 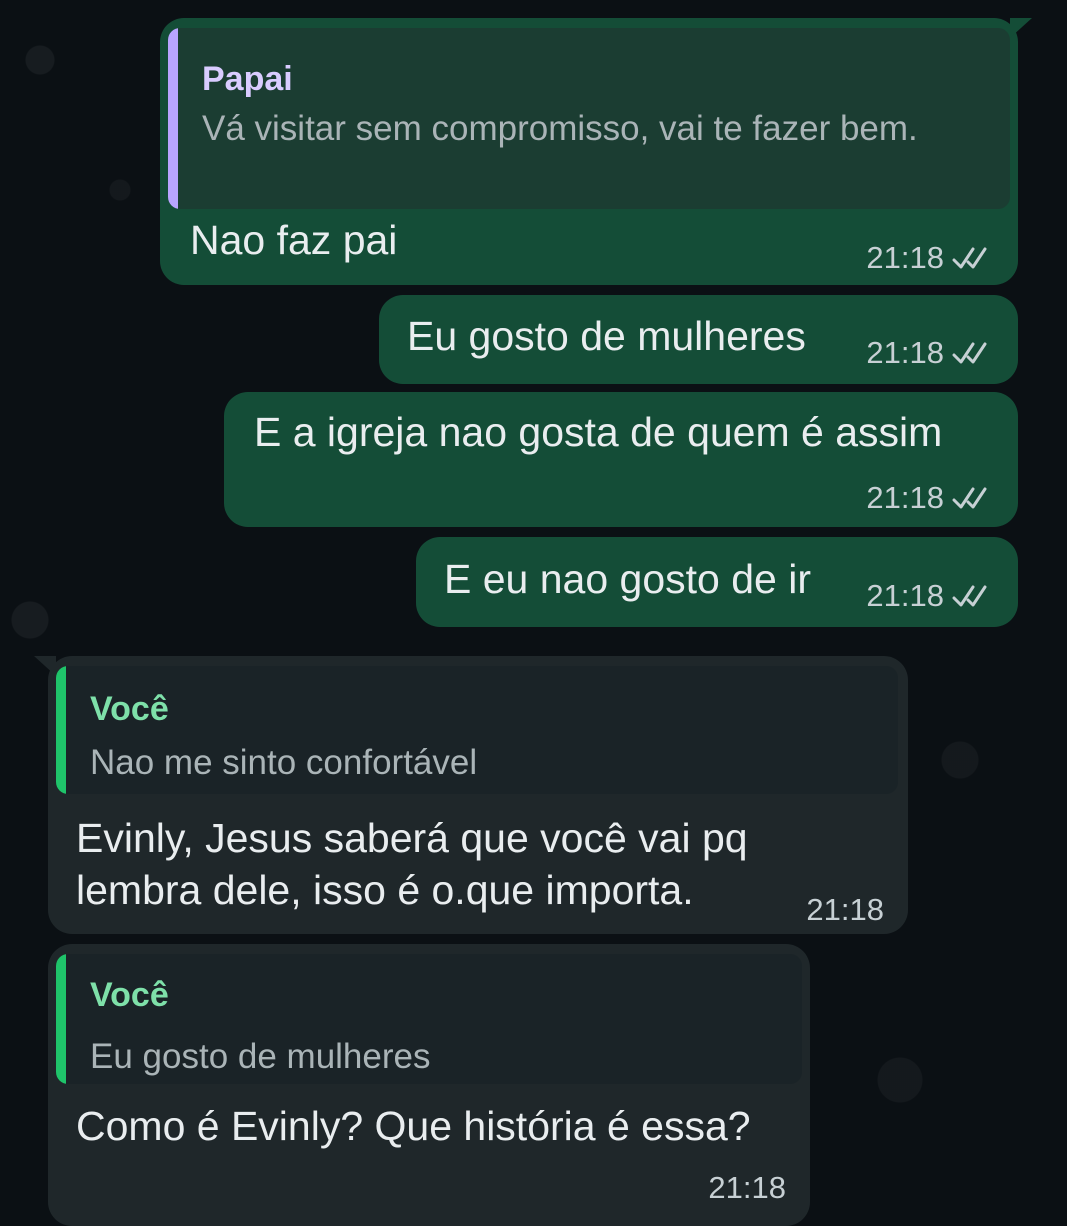 I want to click on message-text-line-2: lembra dele, isso é o.que importa., so click(x=385, y=890).